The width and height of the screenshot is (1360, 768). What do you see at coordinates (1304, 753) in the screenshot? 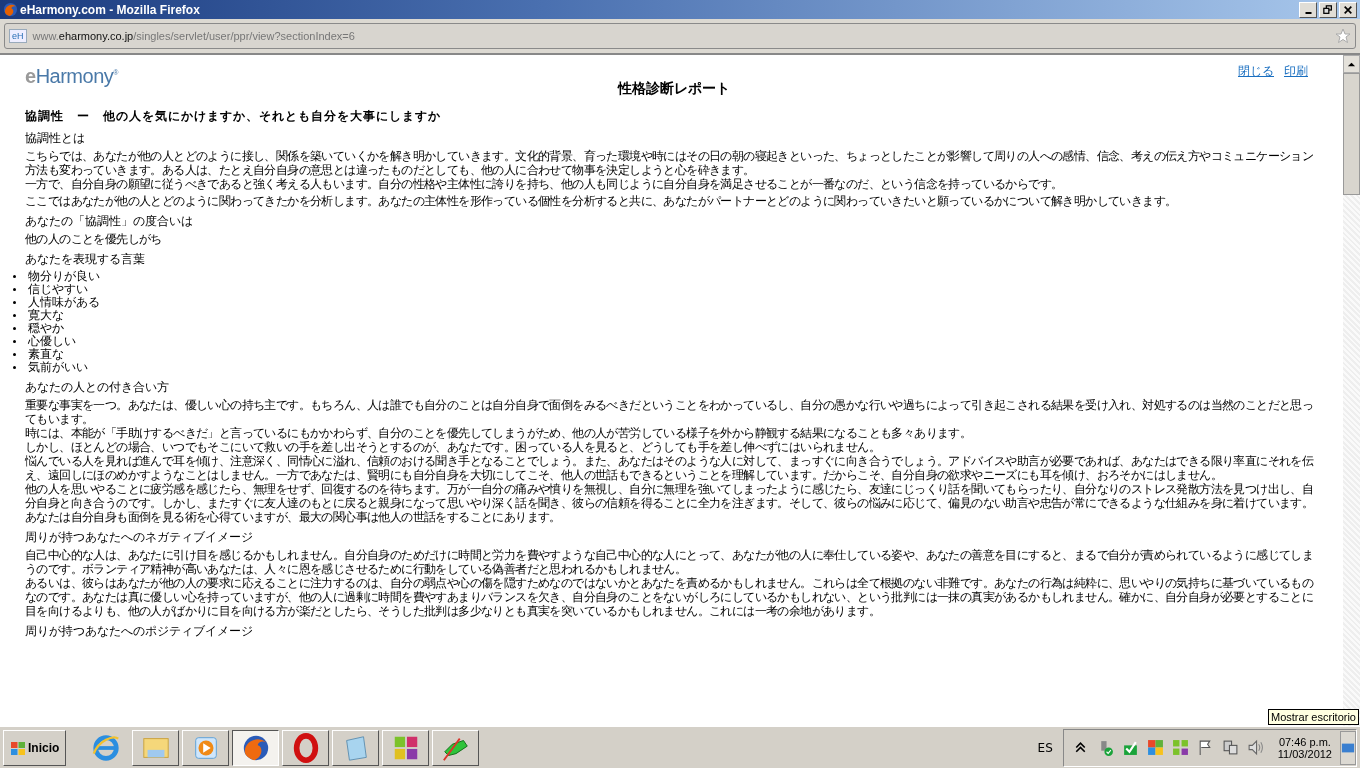
I see `clock-date: 11/03/2012` at bounding box center [1304, 753].